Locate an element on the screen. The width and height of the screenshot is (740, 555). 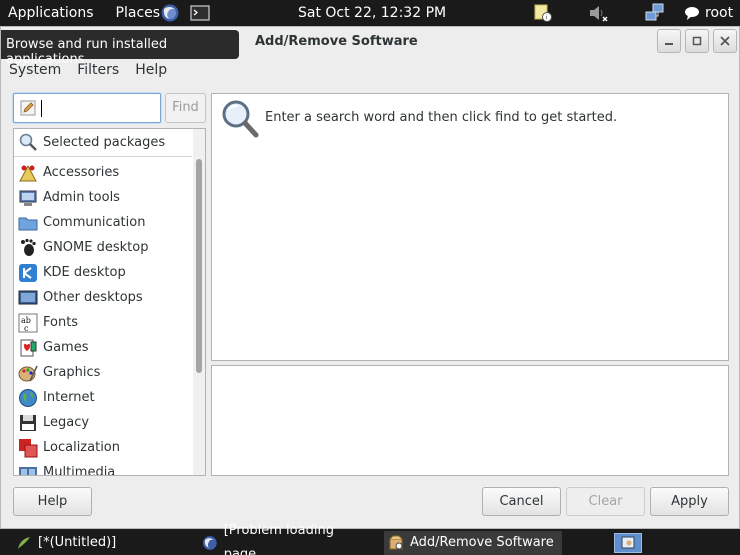
task-label: [*(Untitled)] is located at coordinates (77, 542).